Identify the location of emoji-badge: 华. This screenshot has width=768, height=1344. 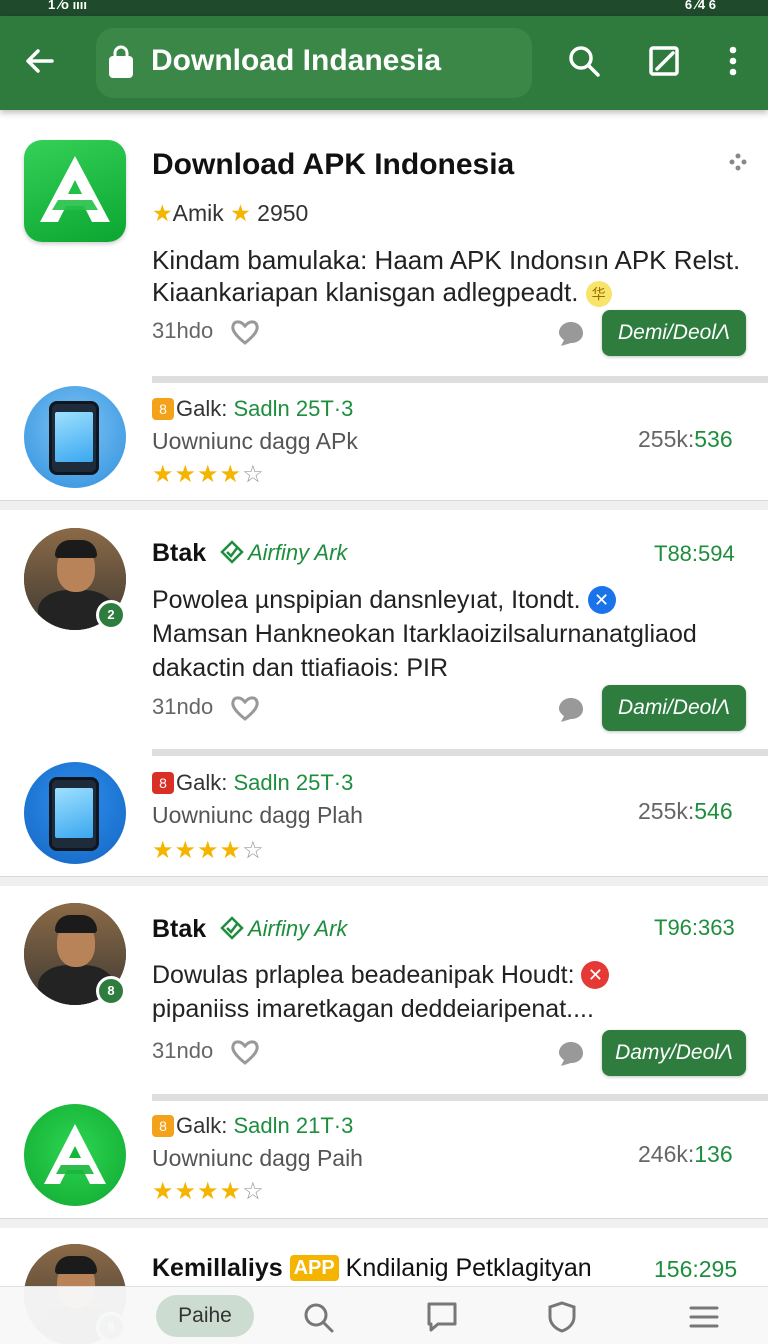
(598, 294).